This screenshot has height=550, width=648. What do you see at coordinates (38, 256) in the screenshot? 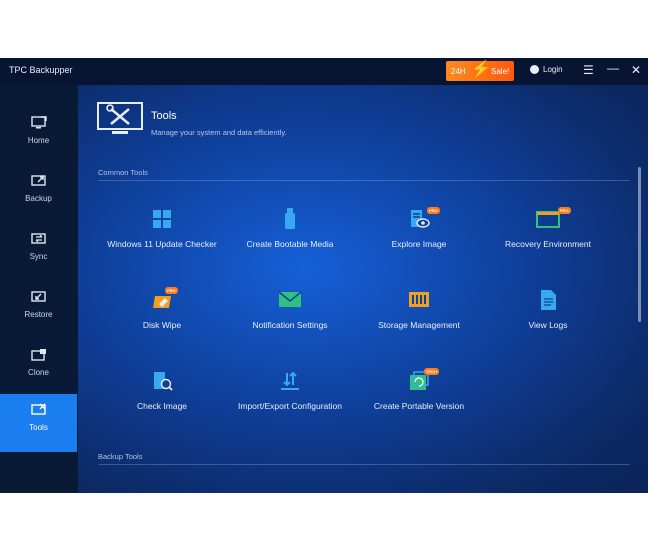
I see `sidebar-item-label: Sync` at bounding box center [38, 256].